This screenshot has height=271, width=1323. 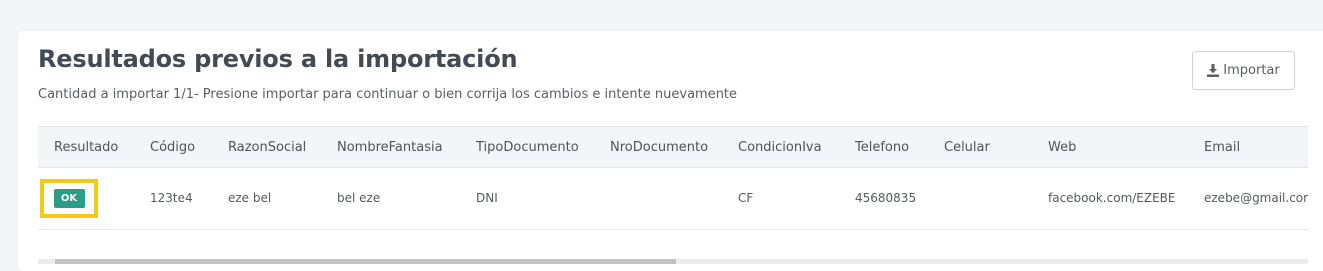 I want to click on column-header-telefono: Telefono, so click(x=883, y=147).